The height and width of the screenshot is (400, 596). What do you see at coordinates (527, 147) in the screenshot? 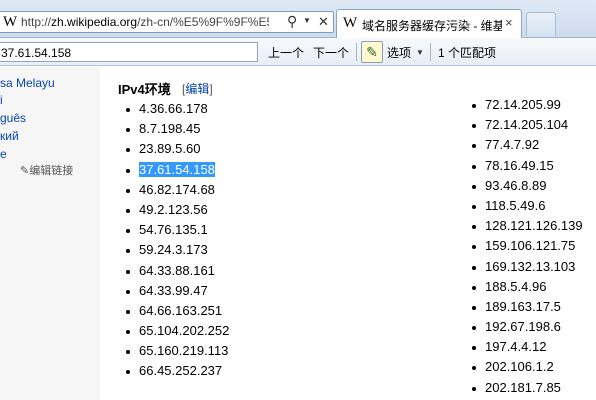
I see `list-item: 77.4.7.92` at bounding box center [527, 147].